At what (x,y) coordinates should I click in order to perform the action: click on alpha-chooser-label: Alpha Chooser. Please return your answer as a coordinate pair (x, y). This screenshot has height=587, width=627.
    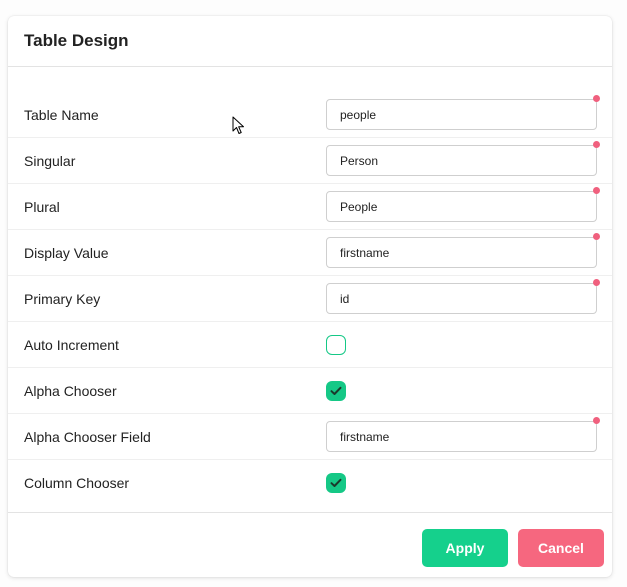
    Looking at the image, I should click on (70, 390).